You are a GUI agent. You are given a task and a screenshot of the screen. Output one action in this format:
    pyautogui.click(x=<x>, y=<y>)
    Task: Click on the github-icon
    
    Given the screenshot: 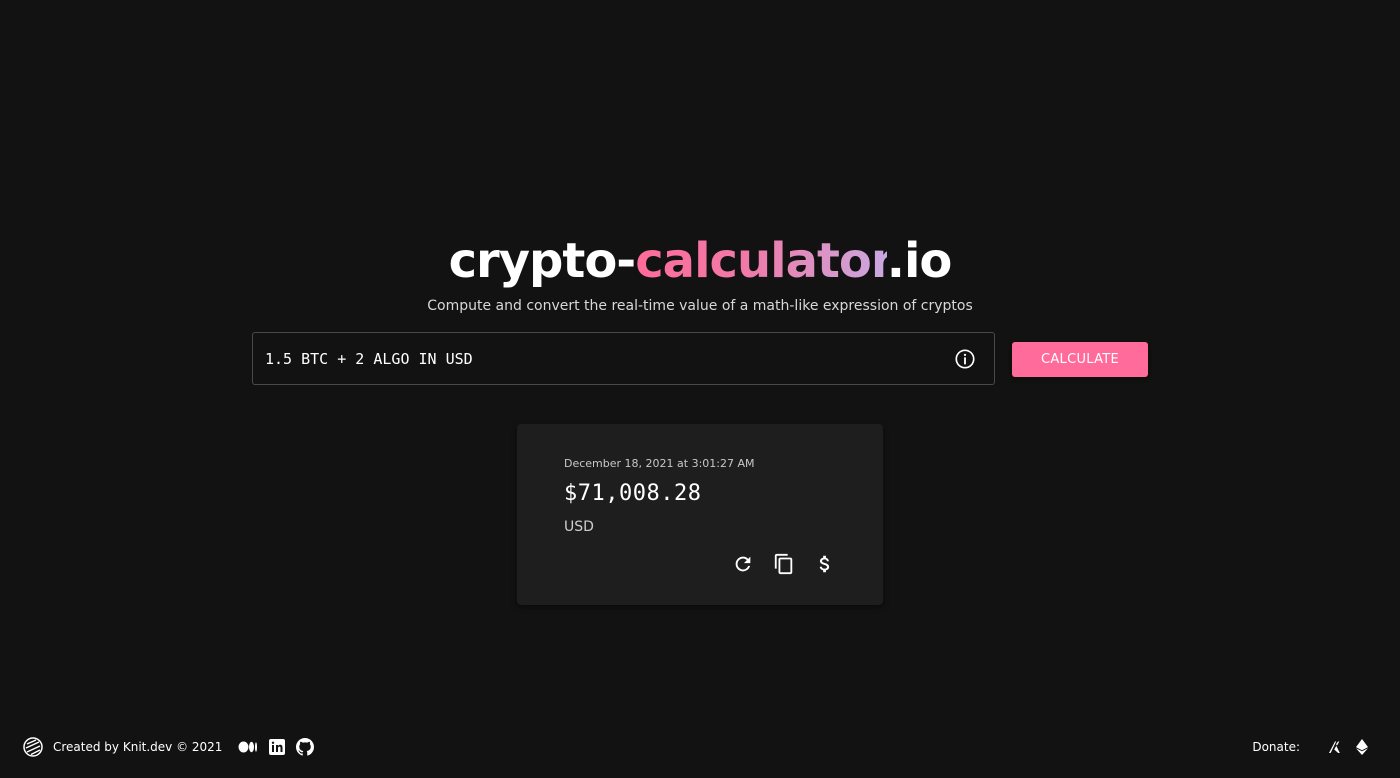 What is the action you would take?
    pyautogui.click(x=305, y=747)
    